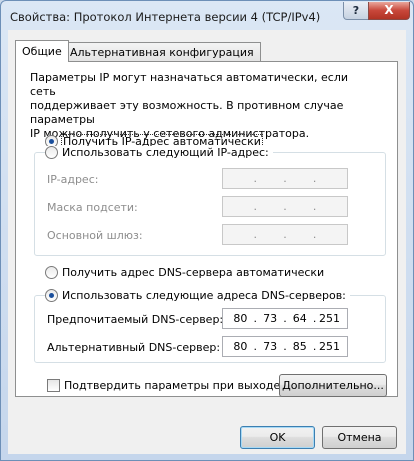 This screenshot has width=414, height=461. I want to click on alternate-dns-label: Альтернативный DNS-сервер:, so click(134, 347).